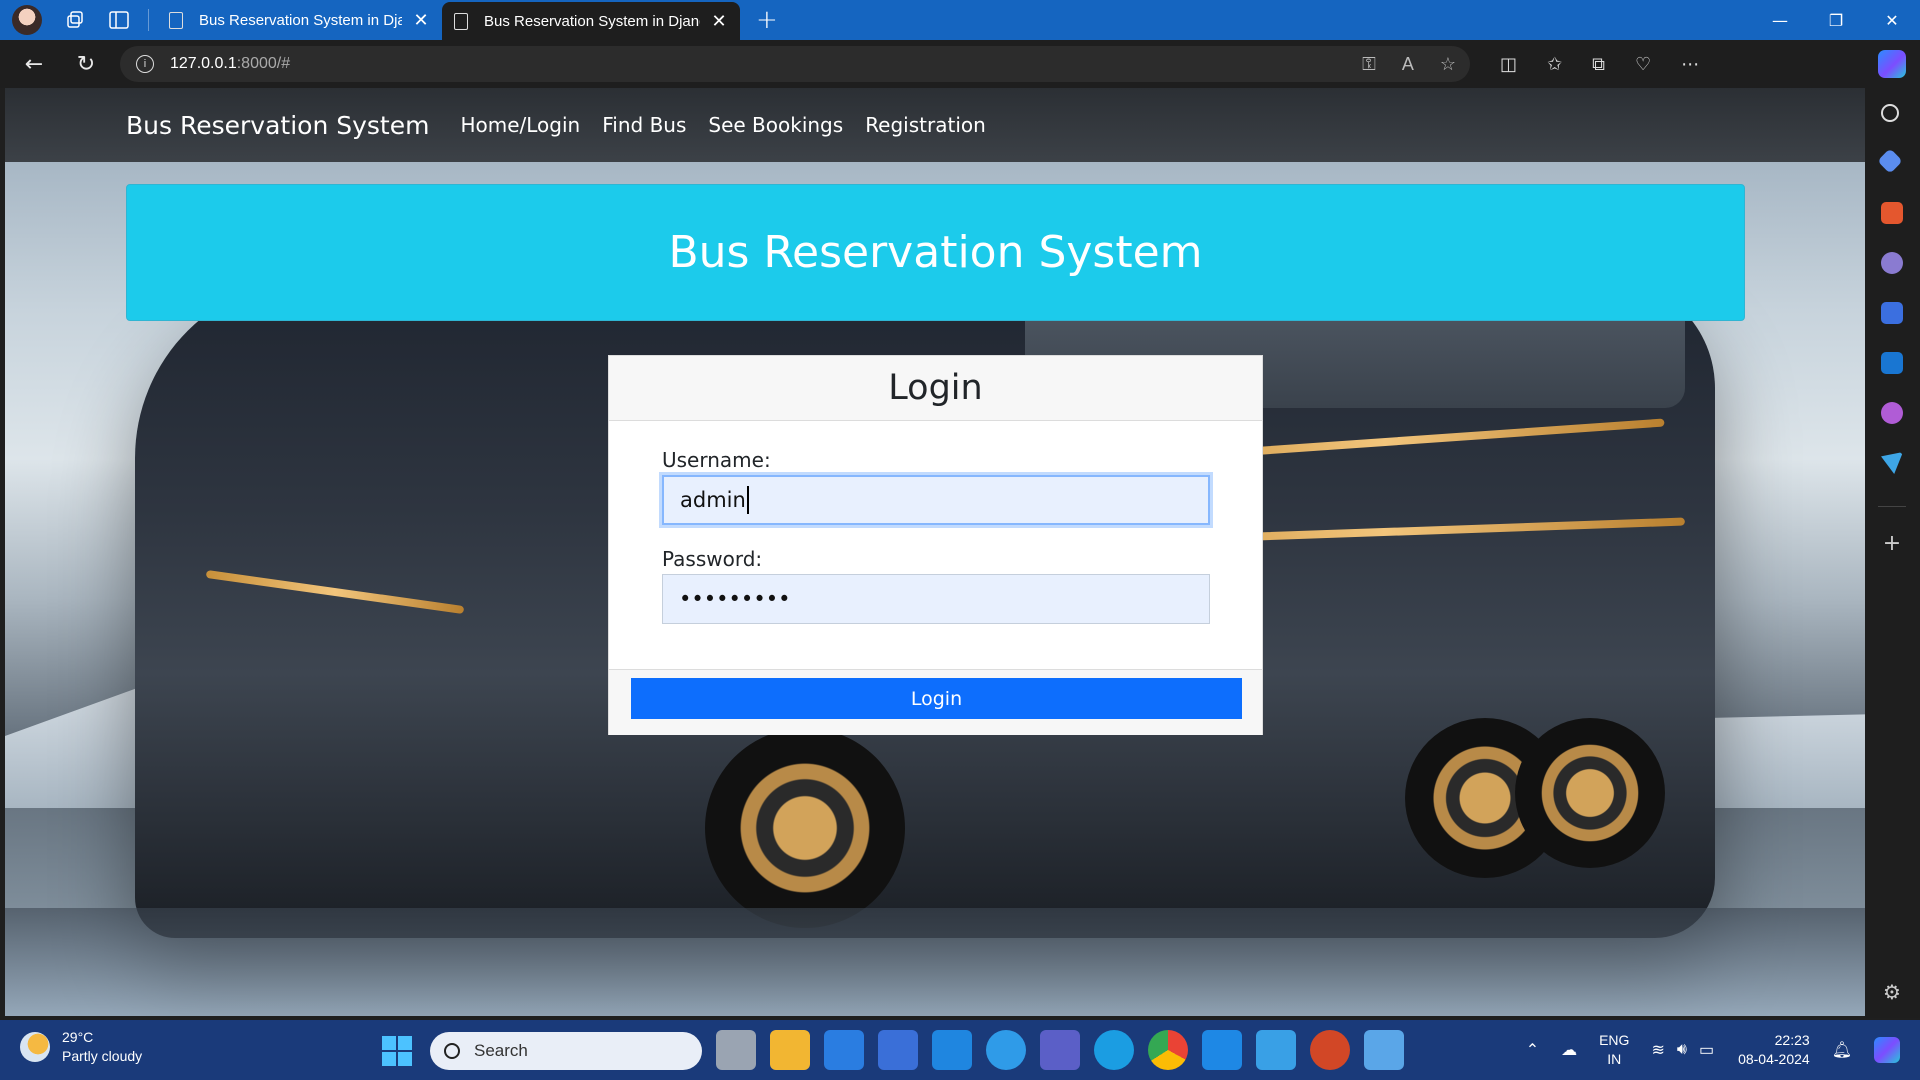 This screenshot has height=1080, width=1920. Describe the element at coordinates (1792, 1040) in the screenshot. I see `clock-time: 22:23` at that location.